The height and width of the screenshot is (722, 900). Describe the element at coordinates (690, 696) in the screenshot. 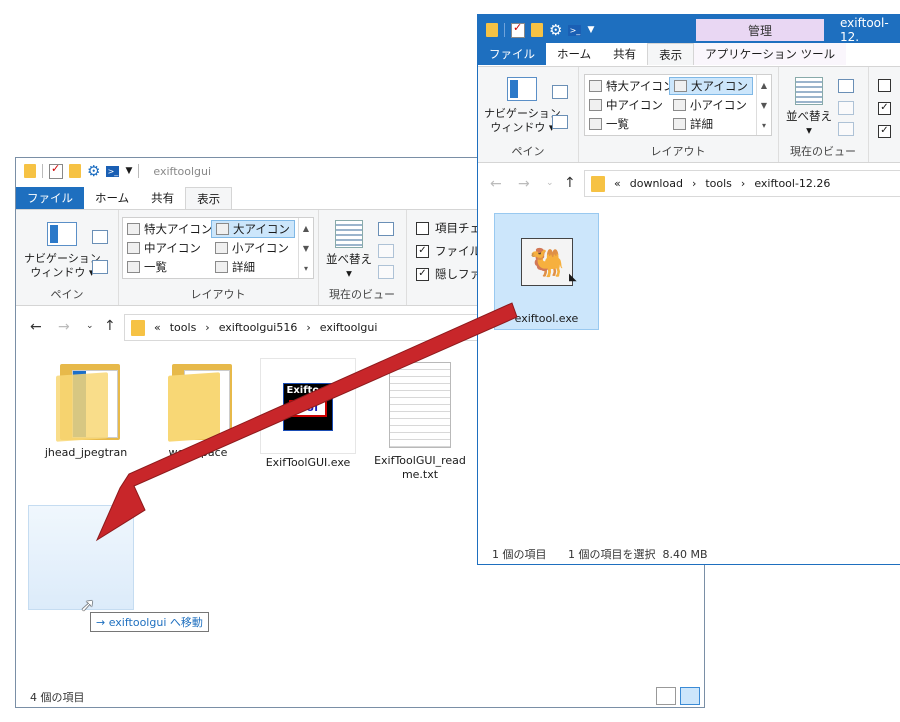

I see `large-icons-view-button` at that location.